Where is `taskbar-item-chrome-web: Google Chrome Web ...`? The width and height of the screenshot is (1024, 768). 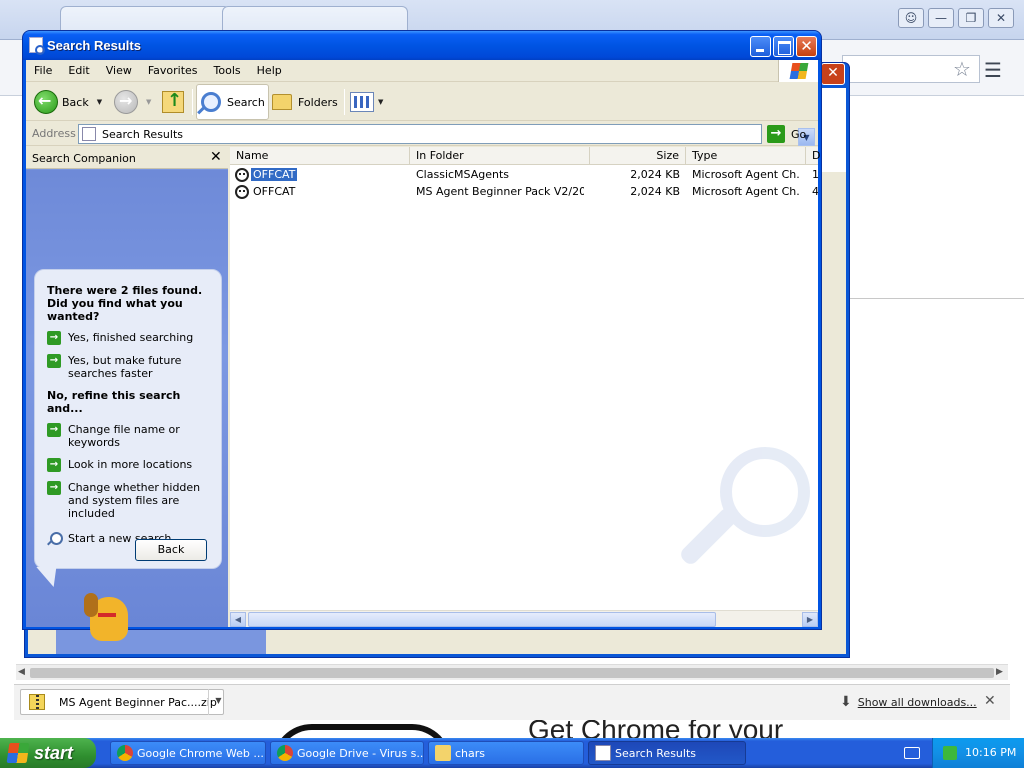
taskbar-item-chrome-web: Google Chrome Web ... is located at coordinates (188, 753).